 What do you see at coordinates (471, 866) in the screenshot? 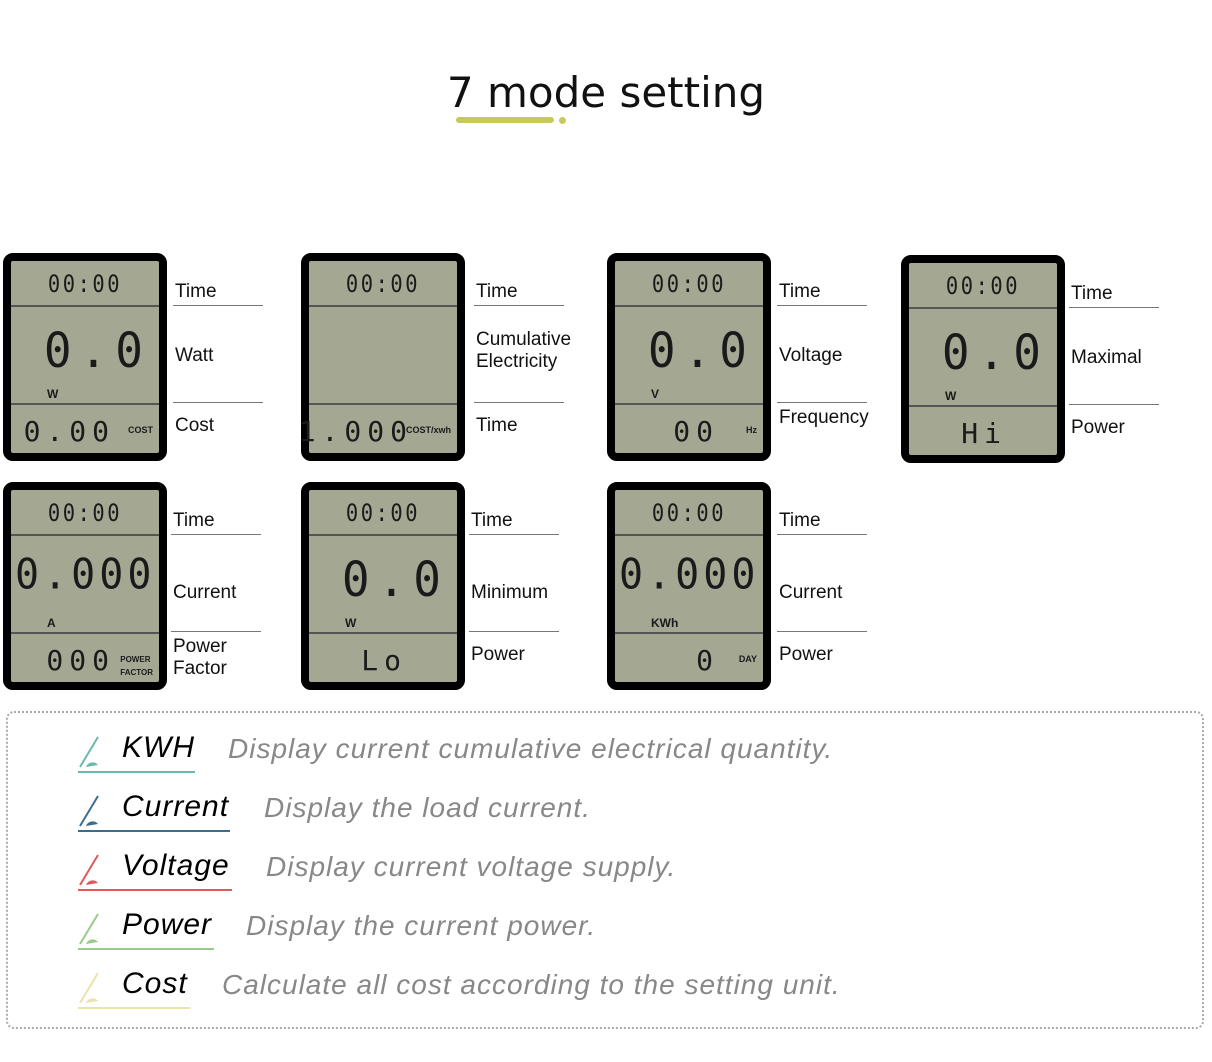
I see `legend-description: Display current voltage supply.` at bounding box center [471, 866].